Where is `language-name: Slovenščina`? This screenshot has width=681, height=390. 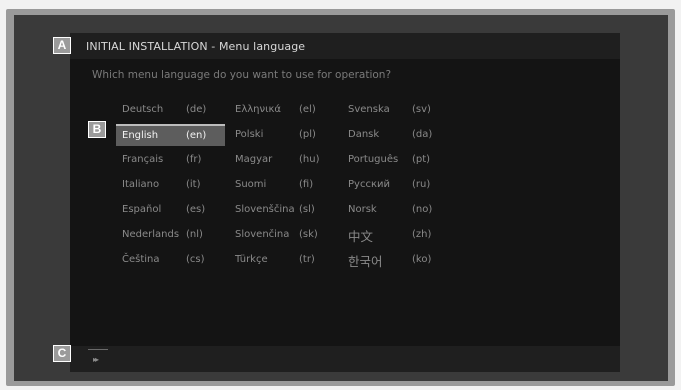 language-name: Slovenščina is located at coordinates (265, 209).